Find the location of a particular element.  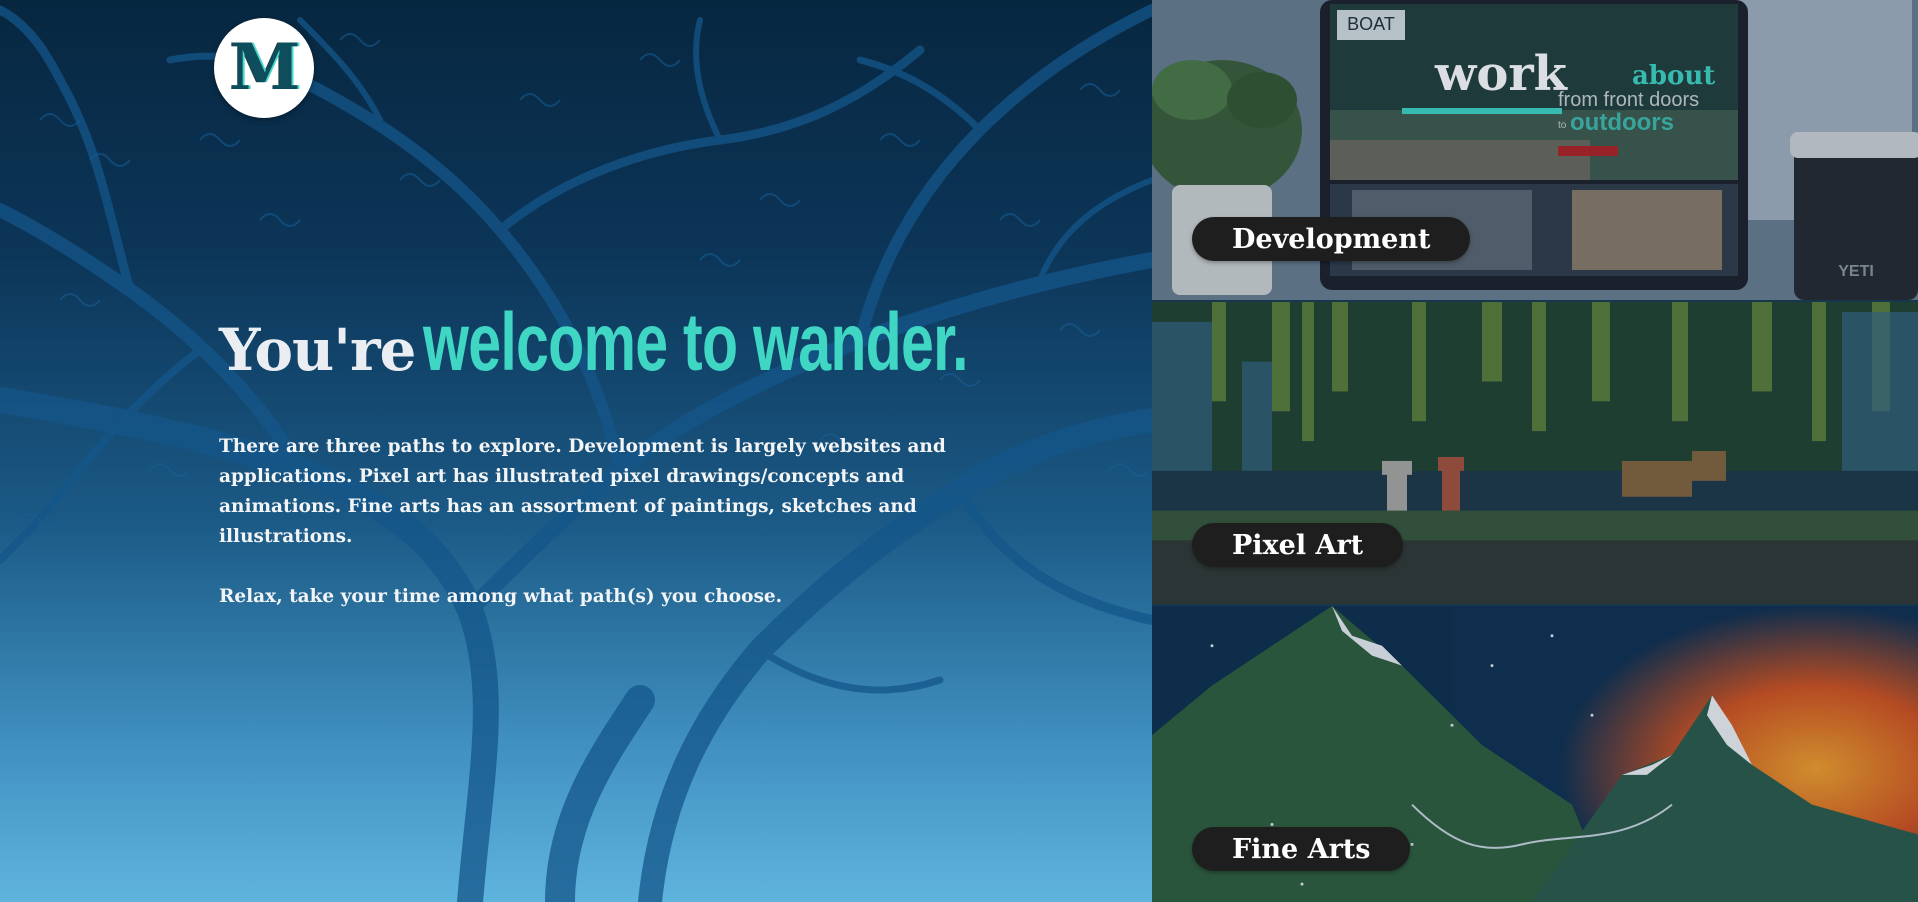

site-logo: M is located at coordinates (264, 68).